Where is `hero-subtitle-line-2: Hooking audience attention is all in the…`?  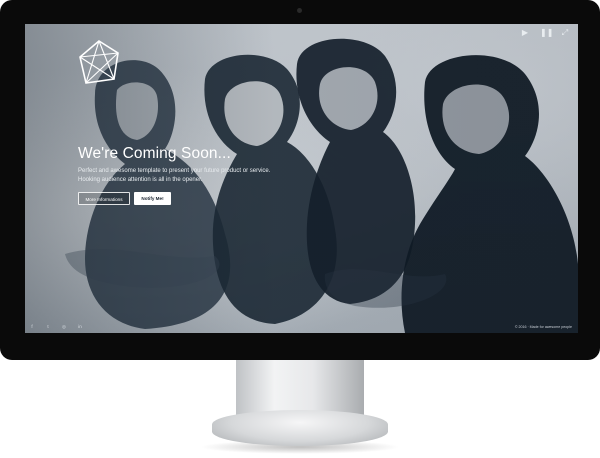 hero-subtitle-line-2: Hooking audience attention is all in the… is located at coordinates (140, 180).